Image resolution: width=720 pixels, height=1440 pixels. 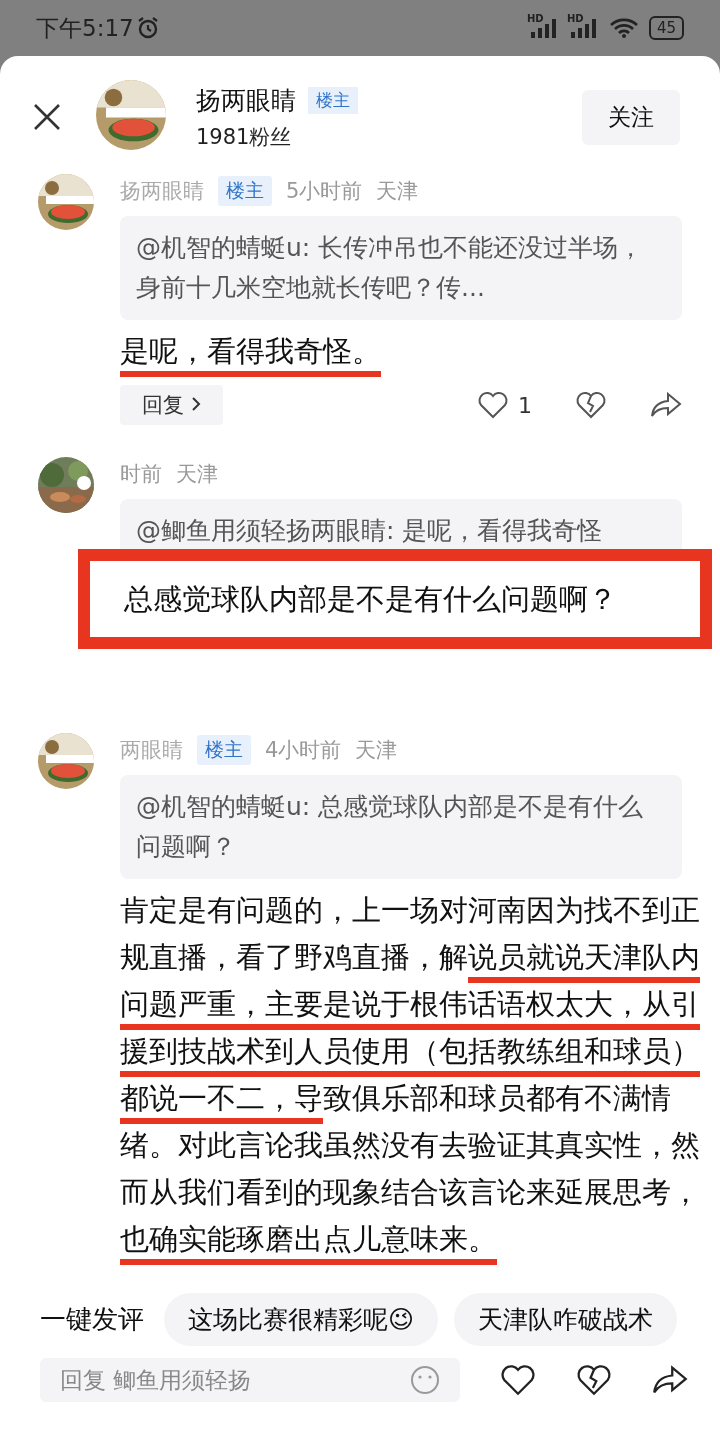 What do you see at coordinates (414, 351) in the screenshot?
I see `comment-text: 是呢，看得我奇怪。` at bounding box center [414, 351].